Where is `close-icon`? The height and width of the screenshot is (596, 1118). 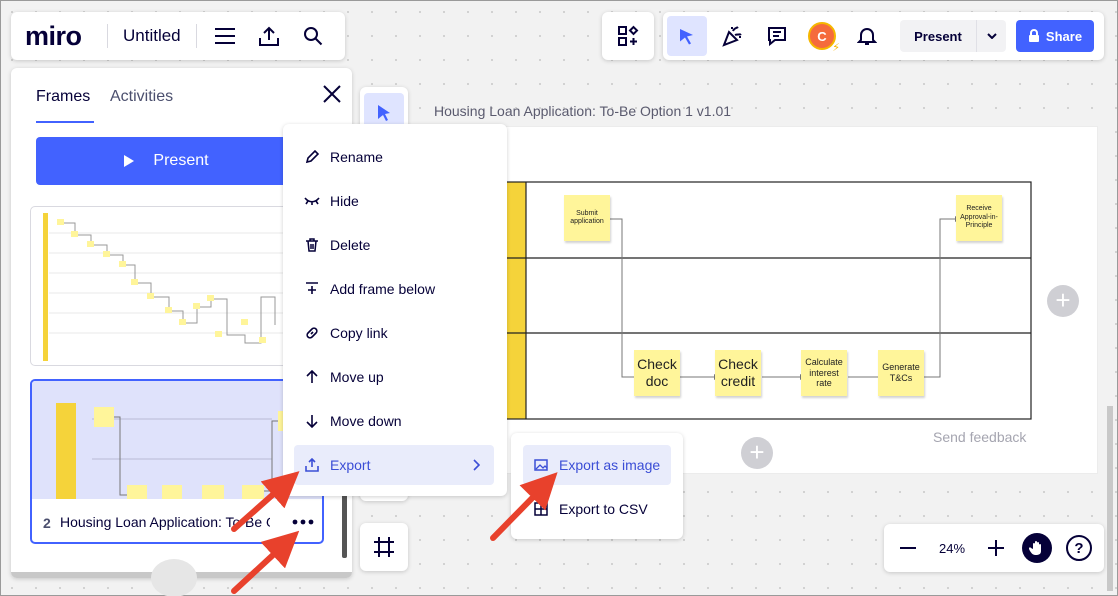
close-icon is located at coordinates (332, 94).